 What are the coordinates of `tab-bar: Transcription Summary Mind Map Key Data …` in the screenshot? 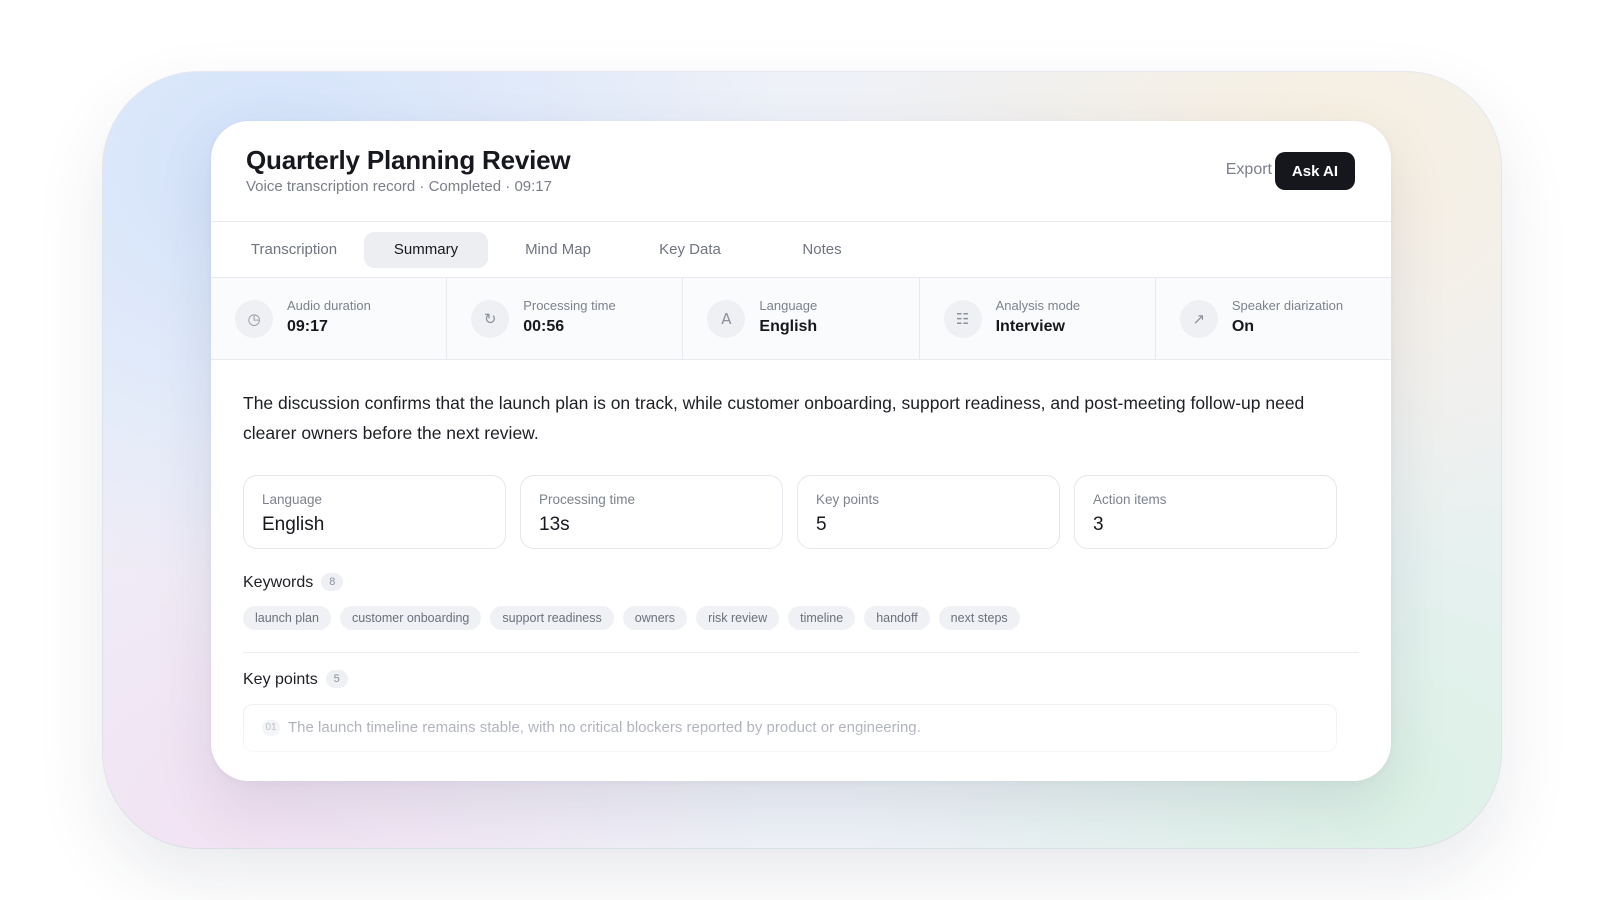 It's located at (801, 250).